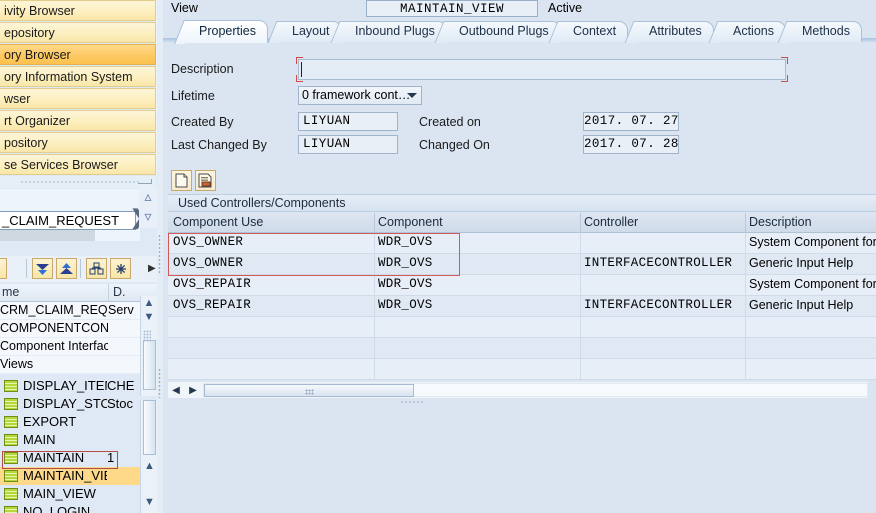 The height and width of the screenshot is (513, 876). I want to click on changed-on-value: 2017. 07. 28, so click(631, 144).